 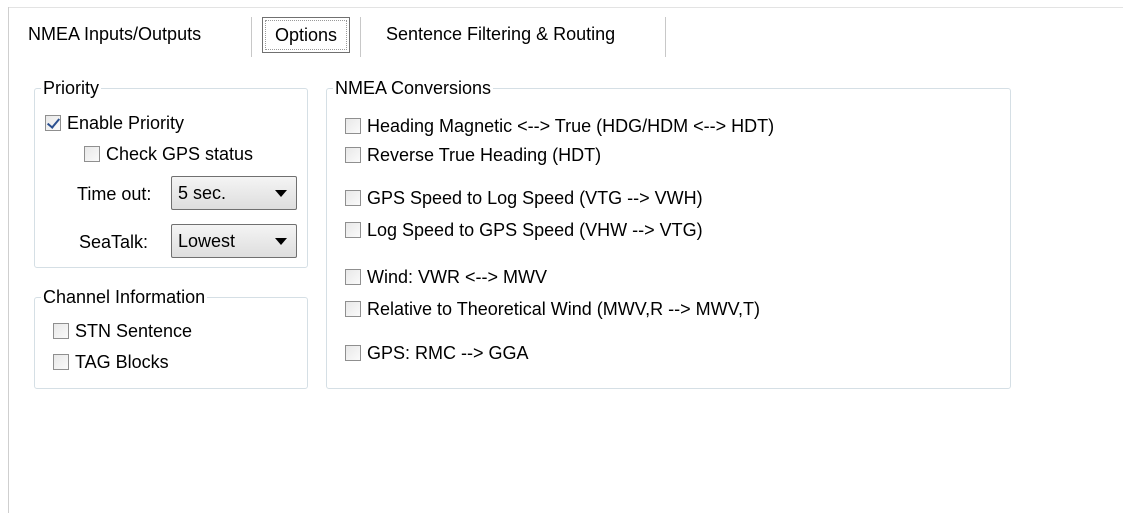 I want to click on seatalk-dropdown: Lowest, so click(x=234, y=241).